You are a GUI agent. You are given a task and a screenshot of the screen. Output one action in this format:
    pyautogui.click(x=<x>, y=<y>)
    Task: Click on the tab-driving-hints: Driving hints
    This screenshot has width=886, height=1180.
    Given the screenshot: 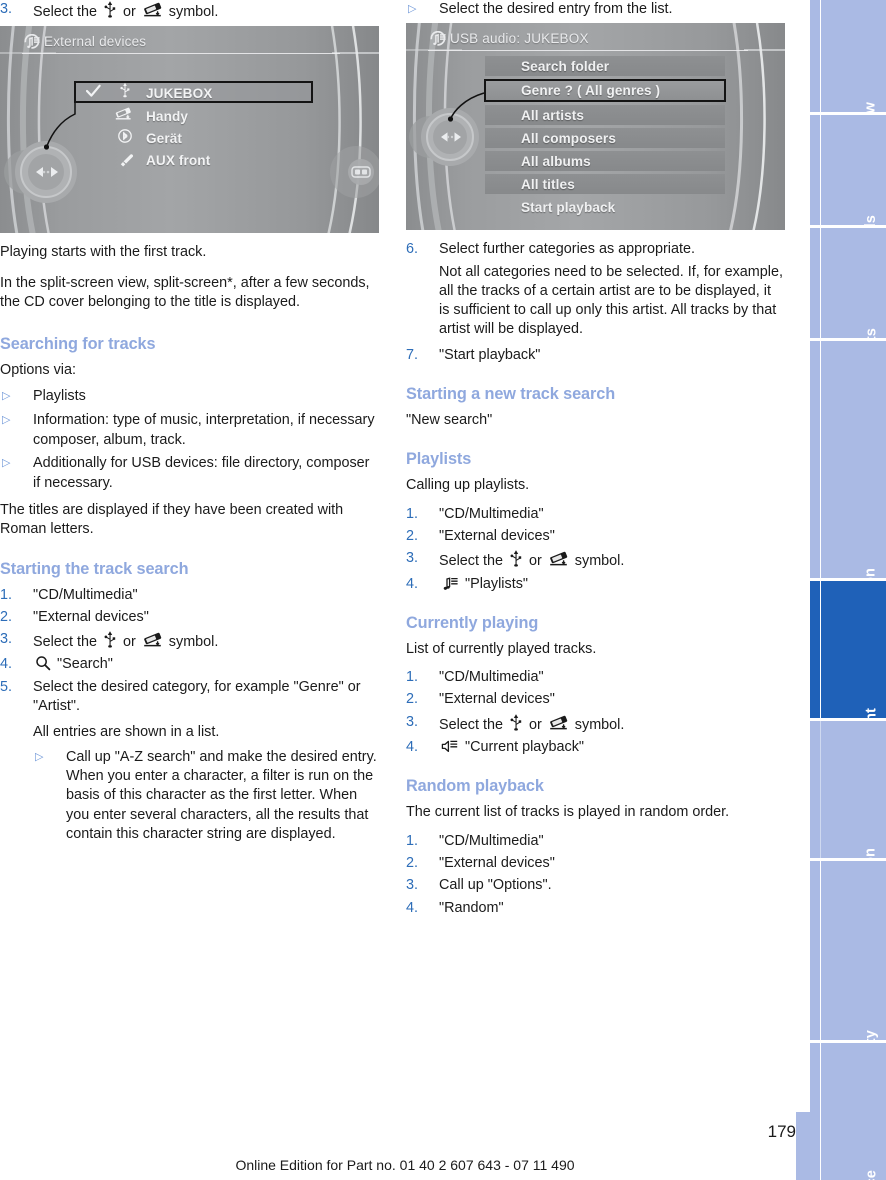 What is the action you would take?
    pyautogui.click(x=848, y=322)
    